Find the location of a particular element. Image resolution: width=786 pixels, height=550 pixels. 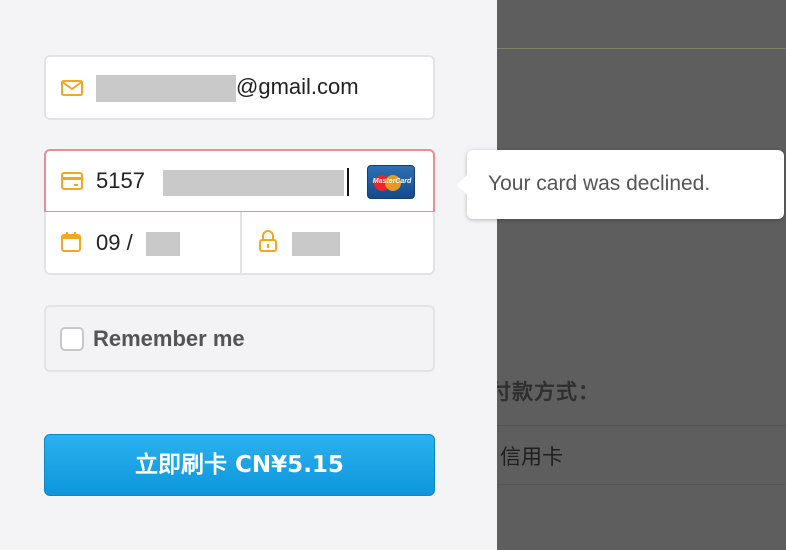

expiry-cvc-row: 09 / is located at coordinates (239, 243).